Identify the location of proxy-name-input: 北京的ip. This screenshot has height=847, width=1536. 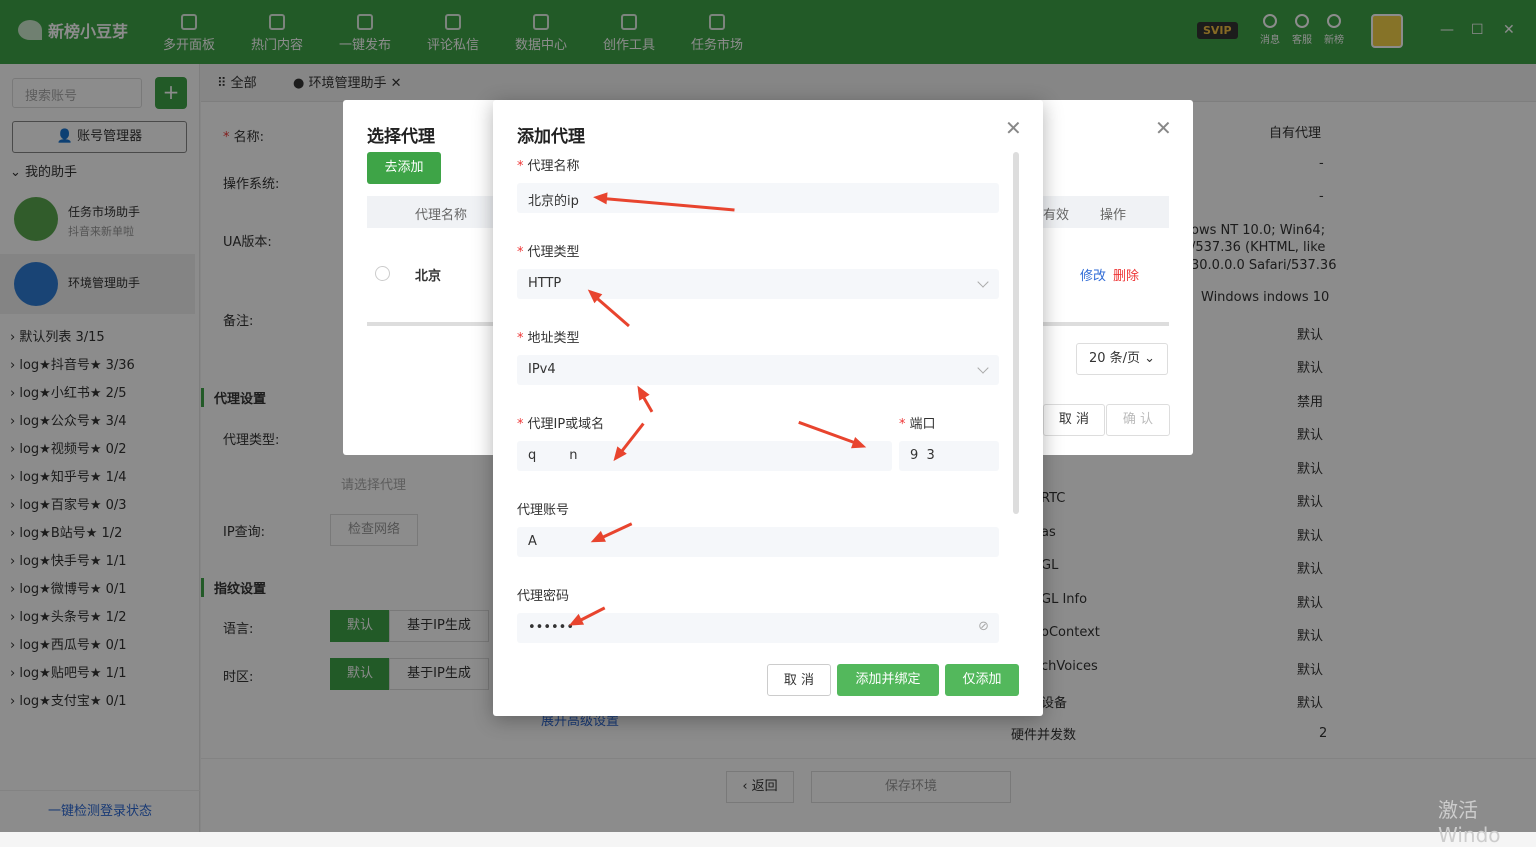
(758, 198).